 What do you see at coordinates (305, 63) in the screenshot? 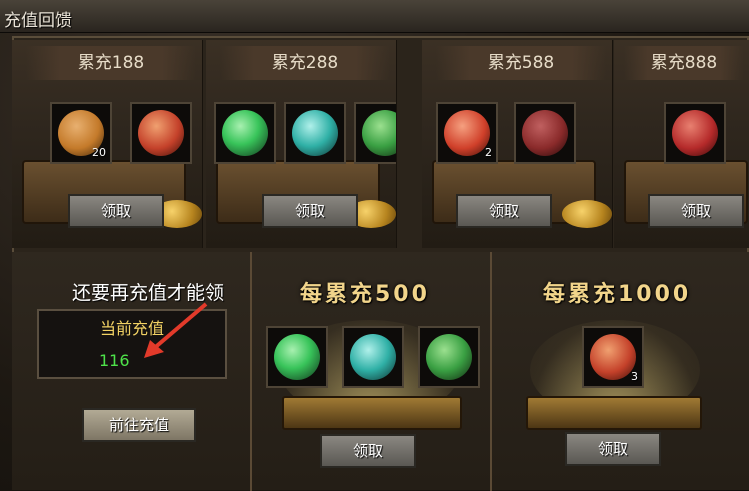
I see `tier-label: 累充288` at bounding box center [305, 63].